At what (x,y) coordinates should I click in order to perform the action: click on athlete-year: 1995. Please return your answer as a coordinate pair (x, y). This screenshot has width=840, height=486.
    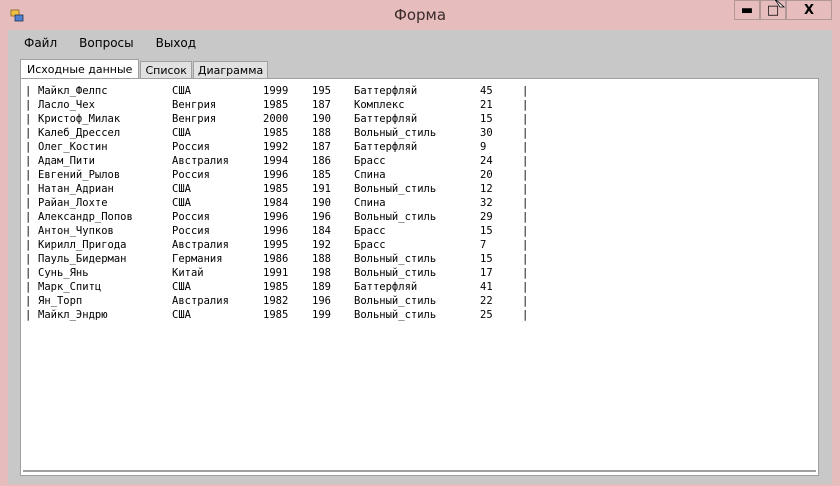
    Looking at the image, I should click on (276, 245).